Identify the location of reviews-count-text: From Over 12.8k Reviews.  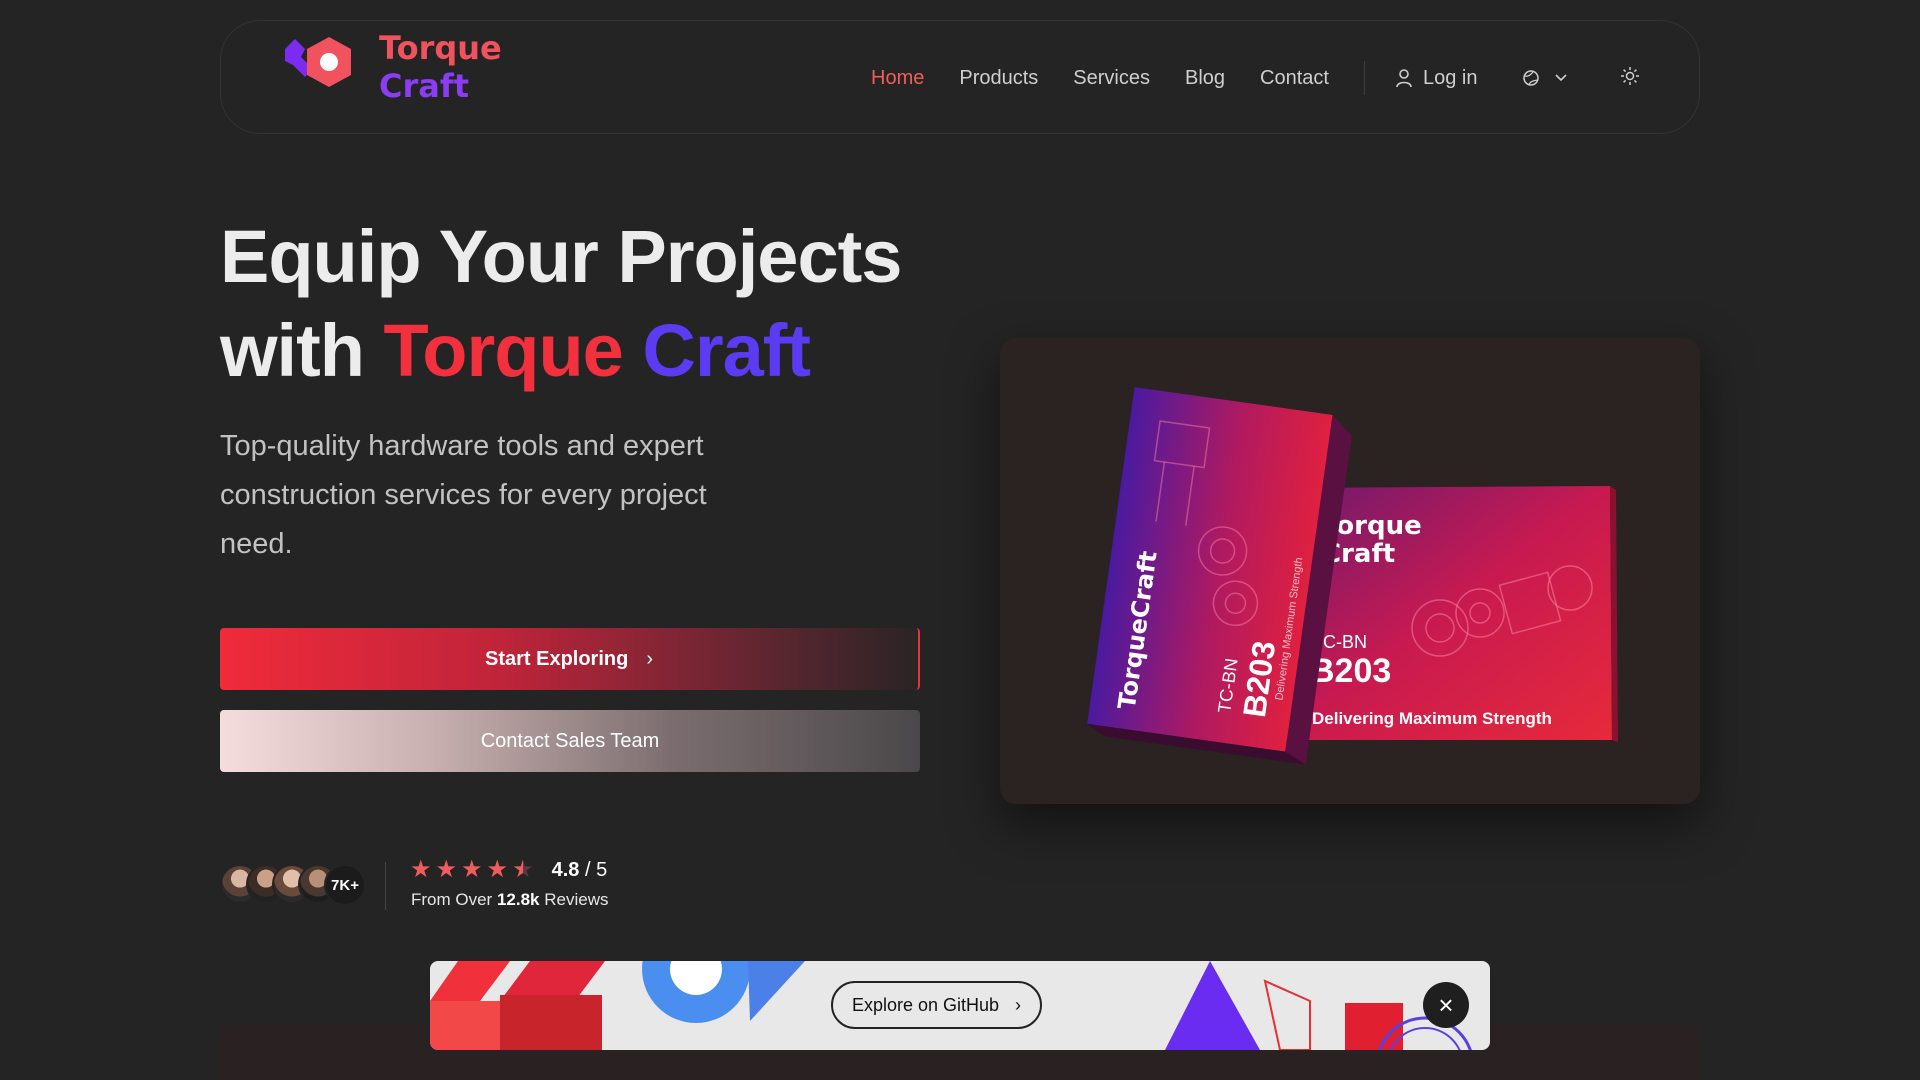
(510, 900).